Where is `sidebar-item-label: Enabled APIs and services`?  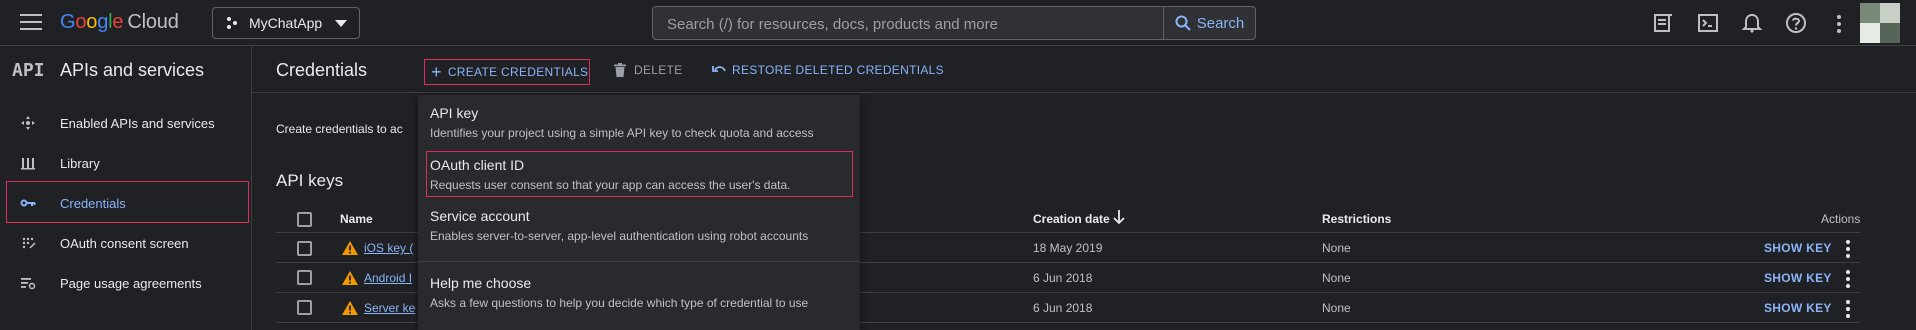 sidebar-item-label: Enabled APIs and services is located at coordinates (137, 123).